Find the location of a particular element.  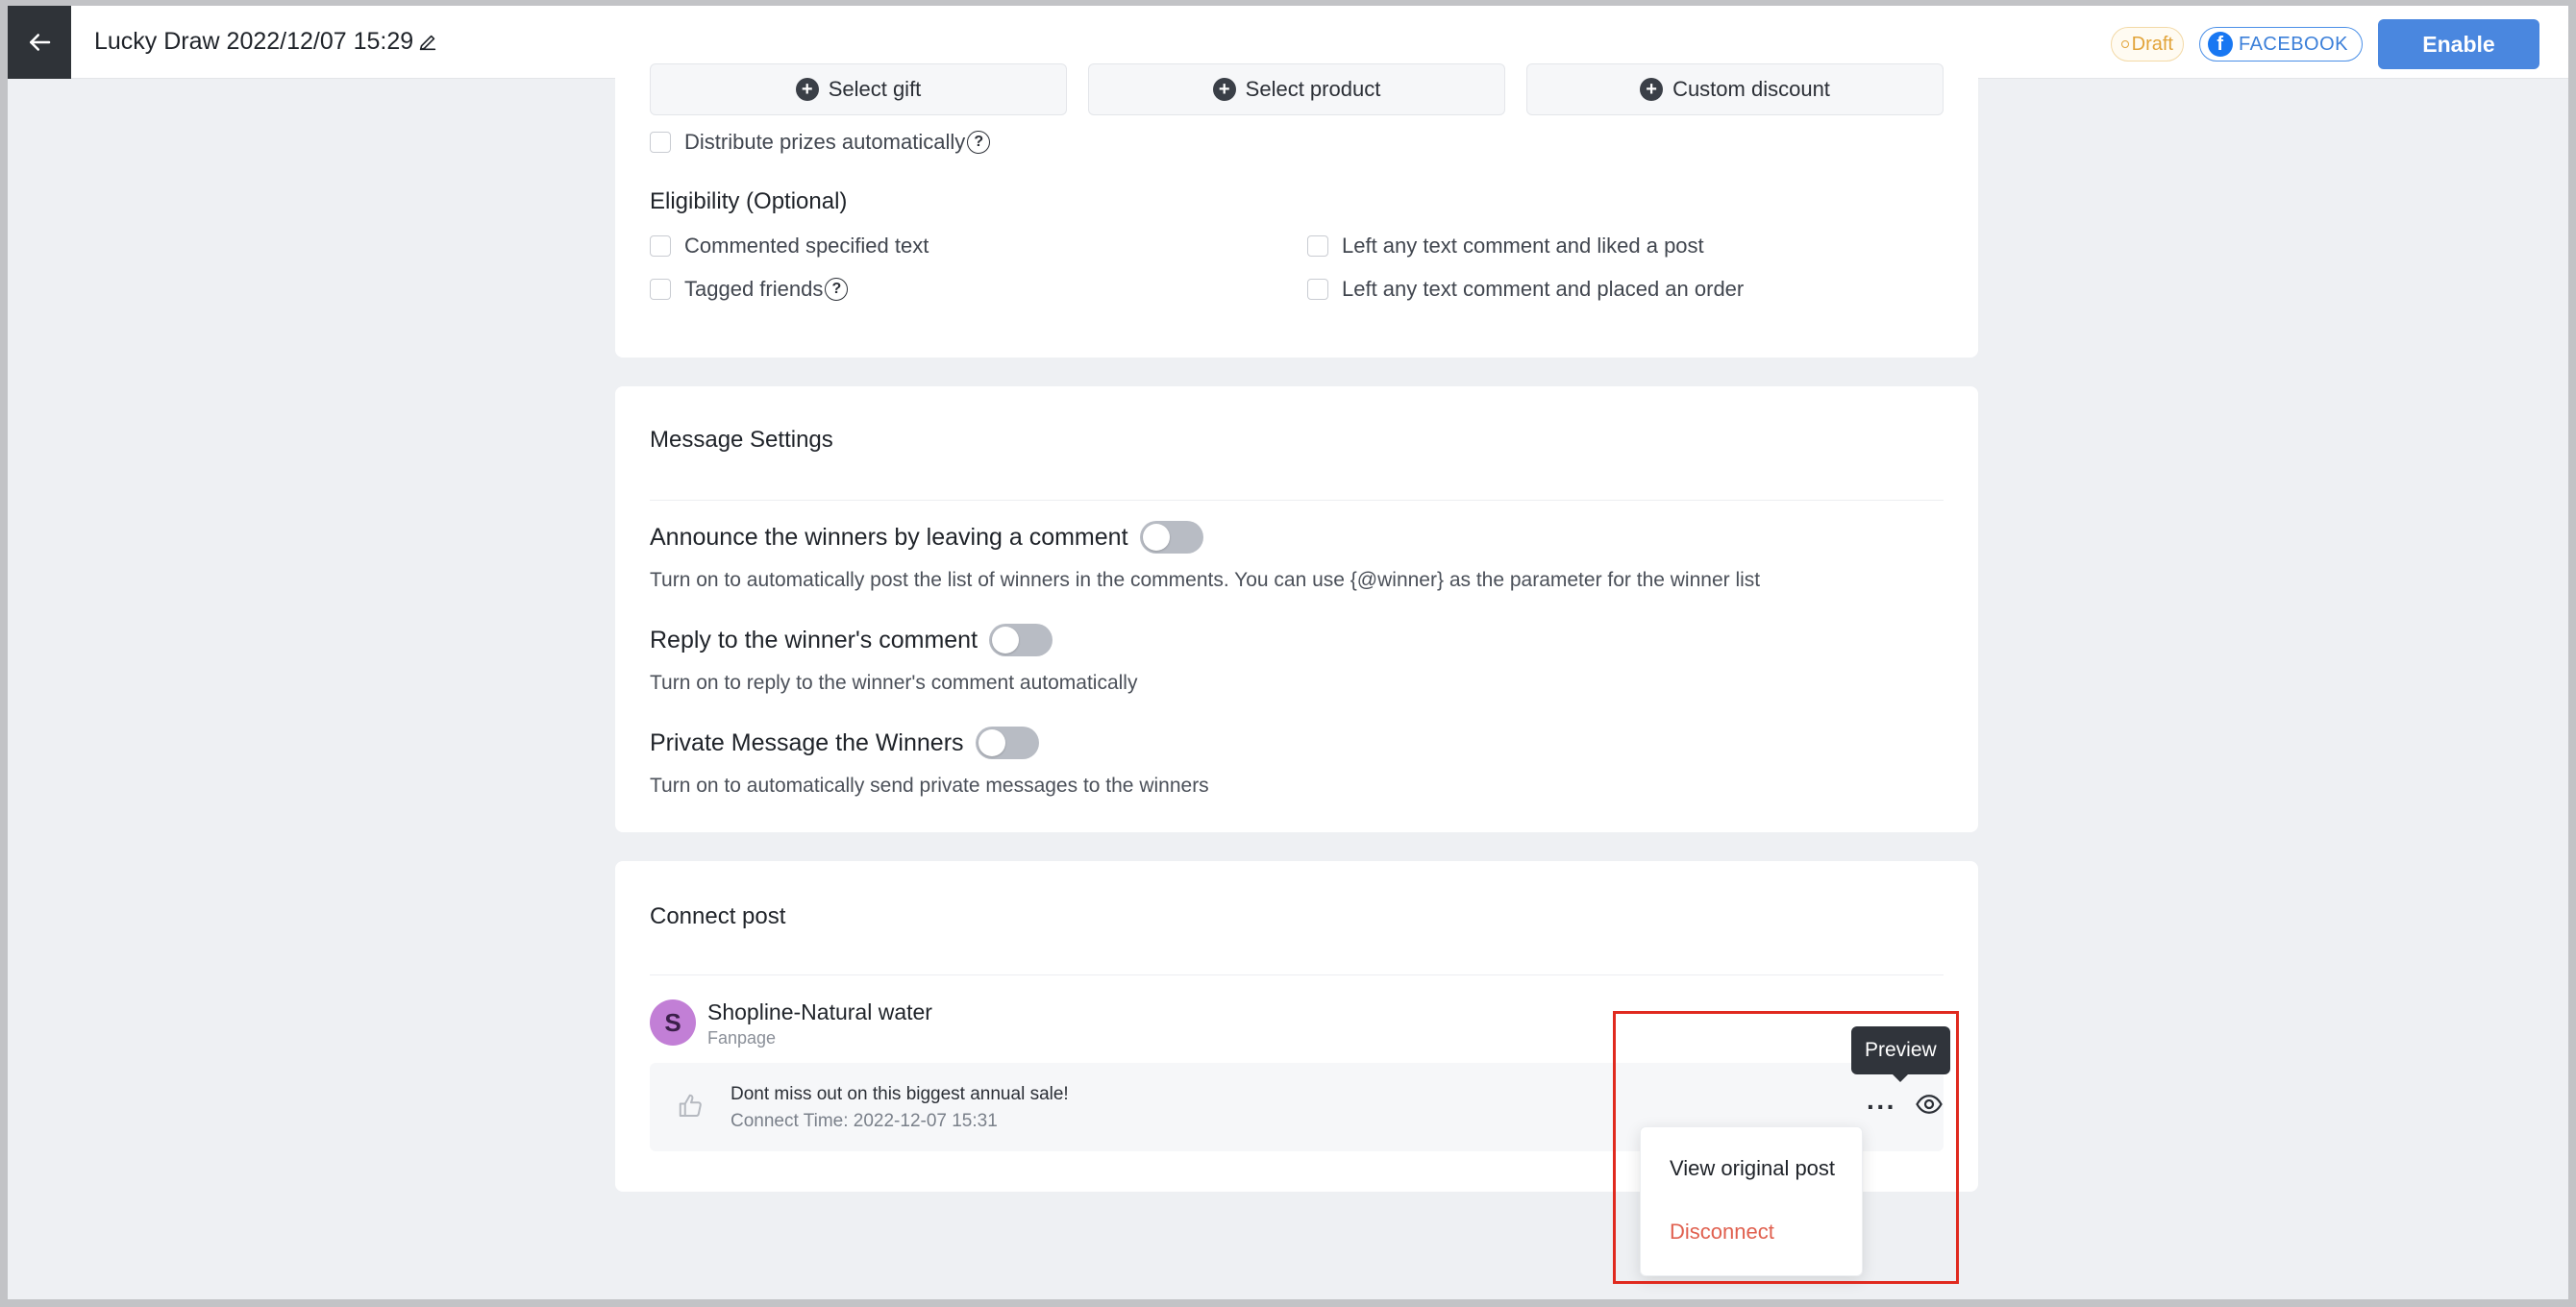

distribute-prizes-option: Distribute prizes automatically ? is located at coordinates (821, 142).